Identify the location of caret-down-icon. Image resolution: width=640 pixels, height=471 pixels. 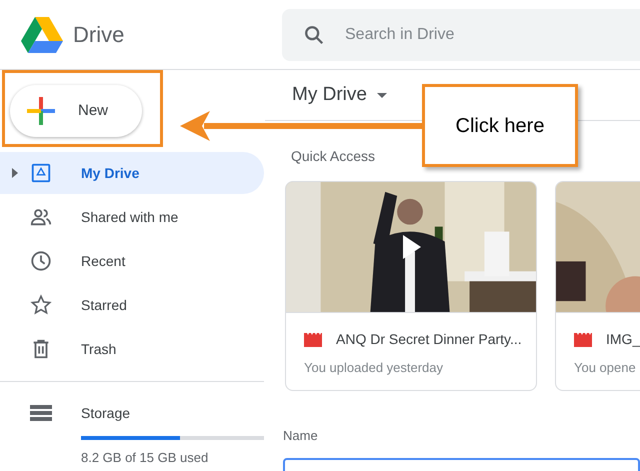
(381, 95).